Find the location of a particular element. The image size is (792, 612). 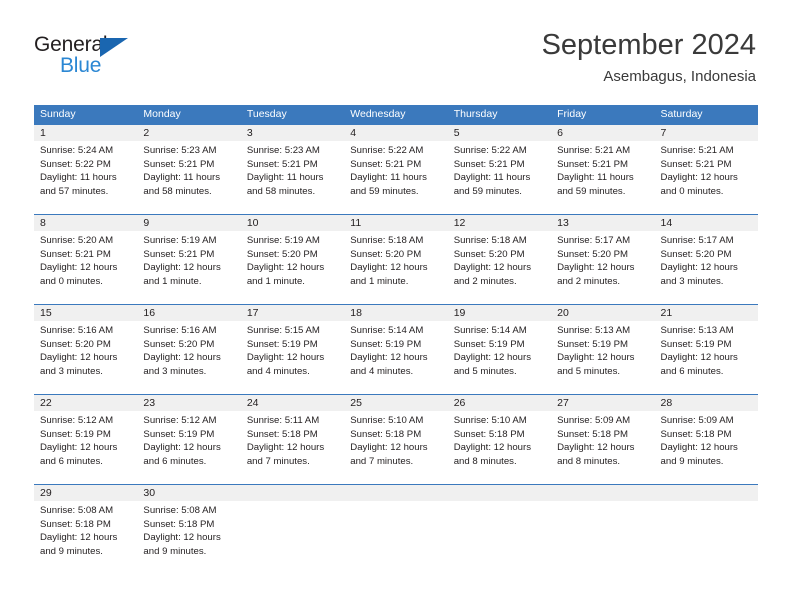

sunrise-text: Sunrise: 5:09 AM is located at coordinates (697, 420).